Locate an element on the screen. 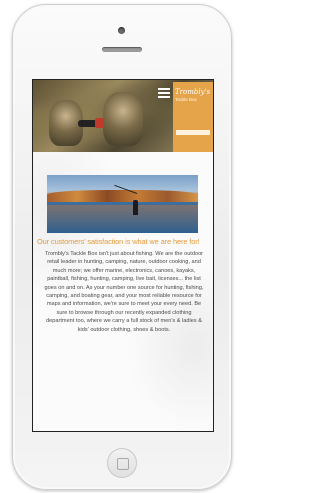 This screenshot has height=493, width=320. logo-subtitle: Tackle Box is located at coordinates (186, 99).